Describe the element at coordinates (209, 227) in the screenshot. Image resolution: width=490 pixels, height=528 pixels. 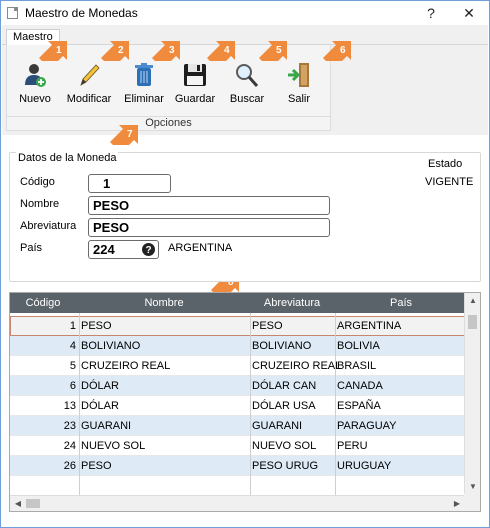
I see `abreviatura-field: PESO` at that location.